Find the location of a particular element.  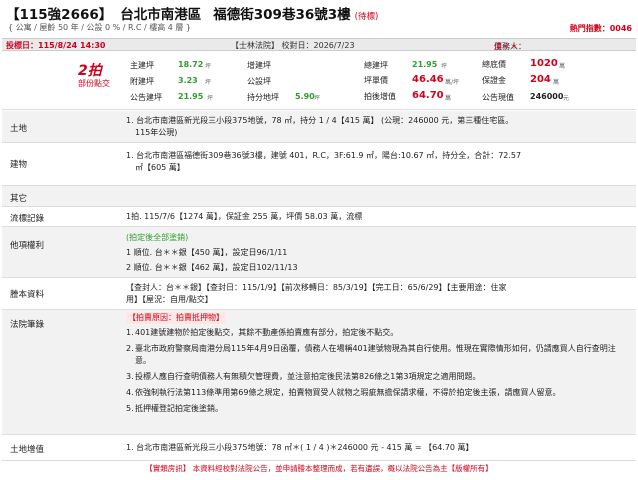

aux-area: 附建坪 3.23 坪 is located at coordinates (171, 81).